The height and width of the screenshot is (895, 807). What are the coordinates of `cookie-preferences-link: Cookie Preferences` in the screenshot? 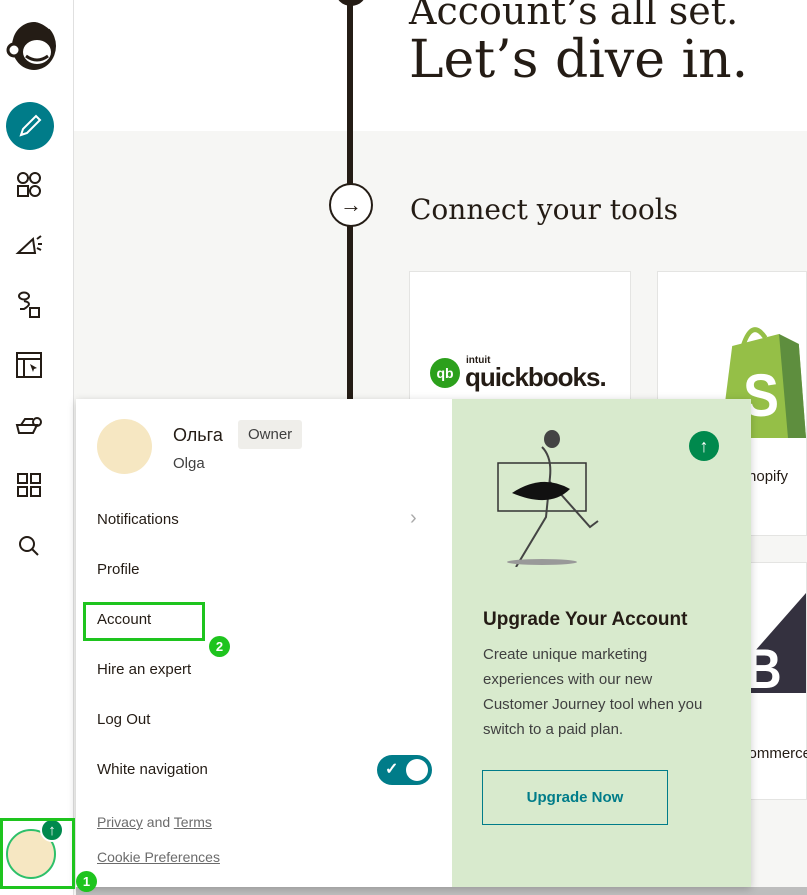 It's located at (158, 857).